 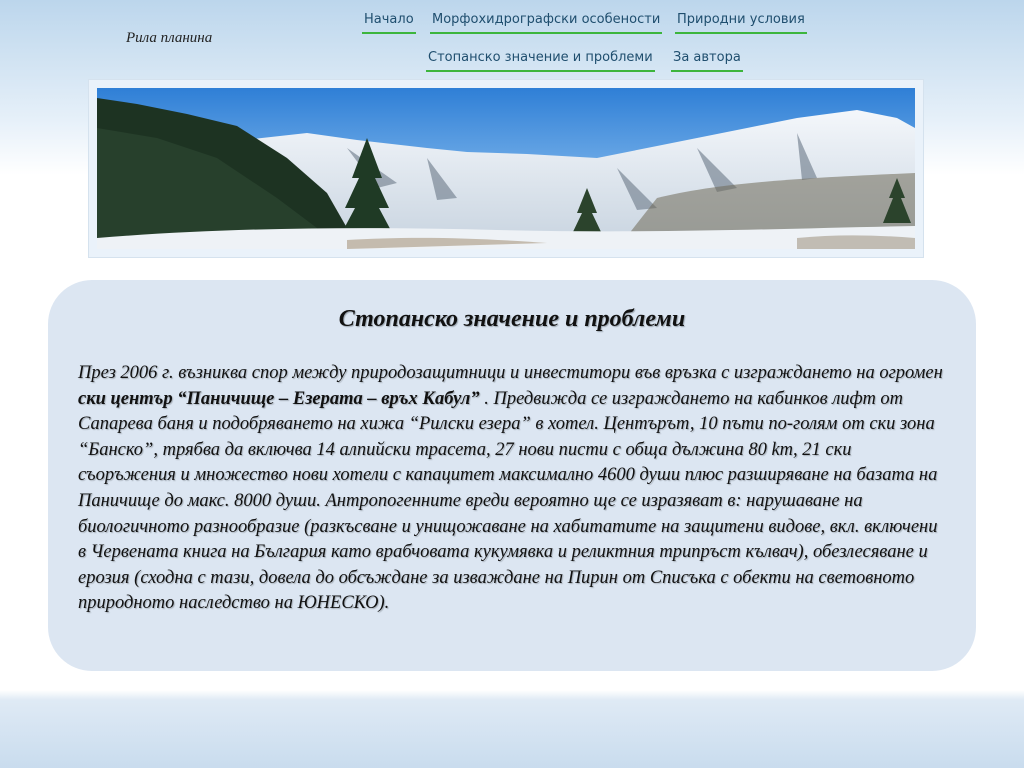 What do you see at coordinates (389, 23) in the screenshot?
I see `nav-link-home: Начало` at bounding box center [389, 23].